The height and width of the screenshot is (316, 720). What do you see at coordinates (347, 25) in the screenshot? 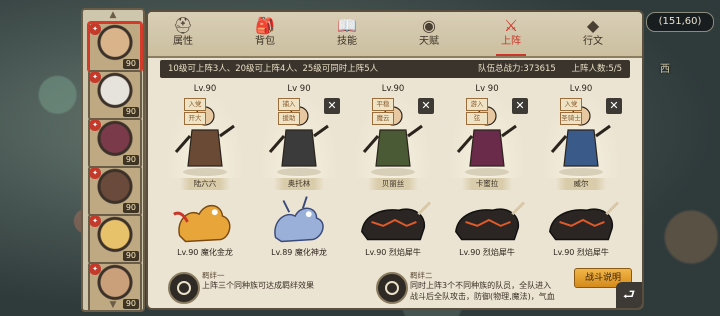
I see `book-icon: 📖` at bounding box center [347, 25].